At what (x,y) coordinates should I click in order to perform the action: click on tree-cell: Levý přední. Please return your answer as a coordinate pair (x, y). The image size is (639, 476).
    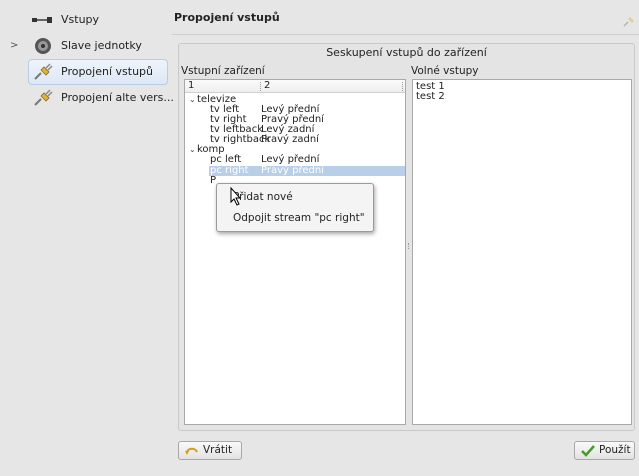
    Looking at the image, I should click on (290, 159).